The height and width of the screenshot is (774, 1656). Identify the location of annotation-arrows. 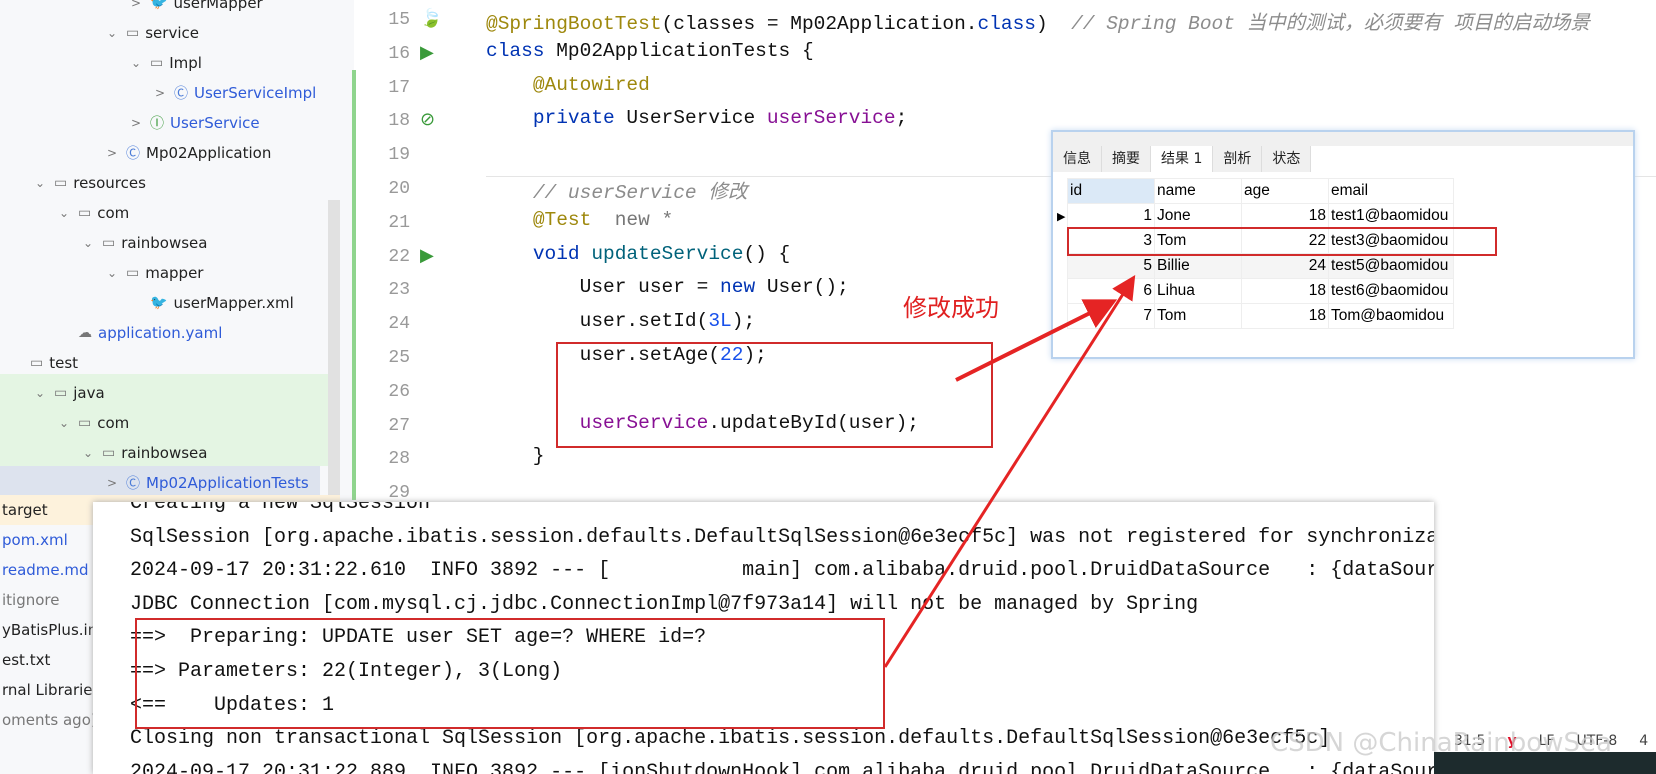
(1009, 471).